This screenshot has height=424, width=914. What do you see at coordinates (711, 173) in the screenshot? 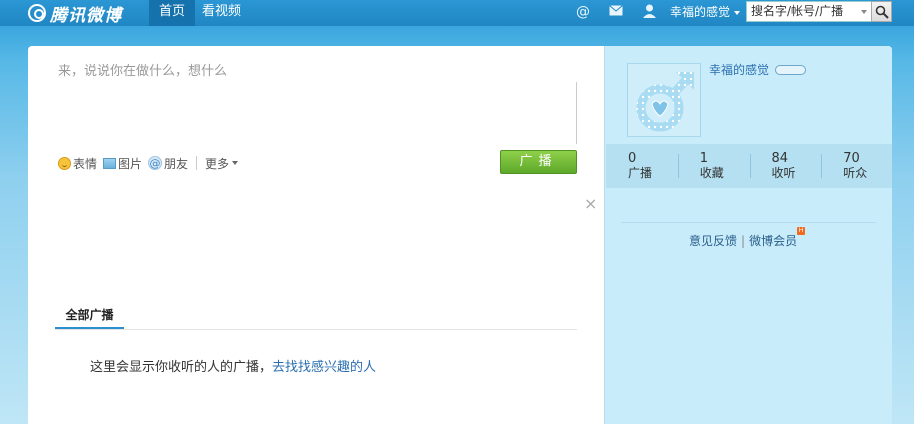
I see `stat-label: 收藏` at bounding box center [711, 173].